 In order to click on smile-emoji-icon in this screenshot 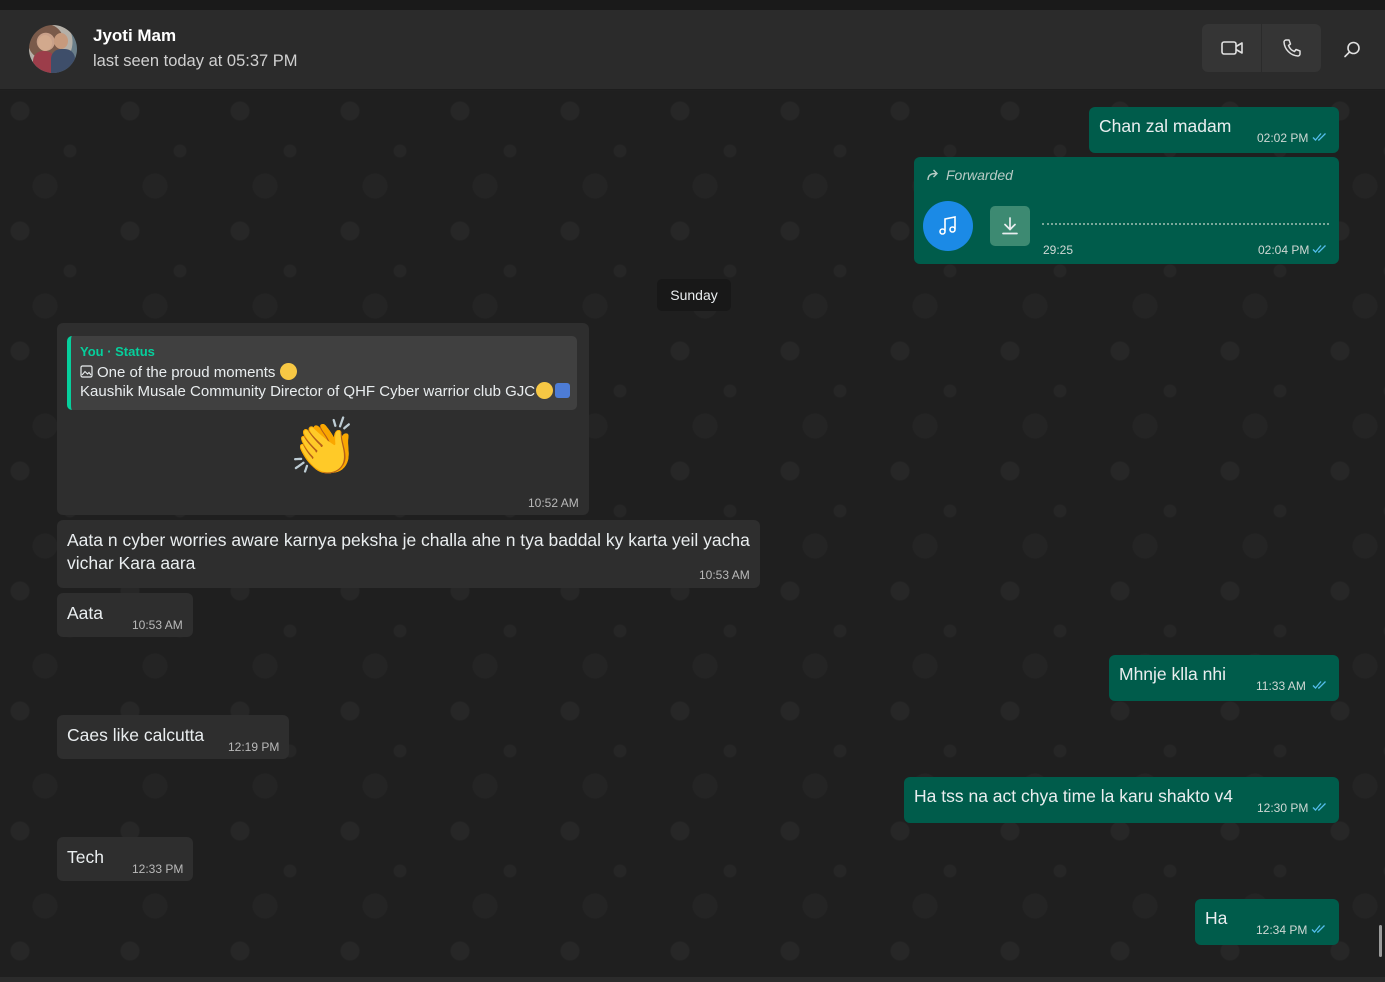, I will do `click(545, 390)`.